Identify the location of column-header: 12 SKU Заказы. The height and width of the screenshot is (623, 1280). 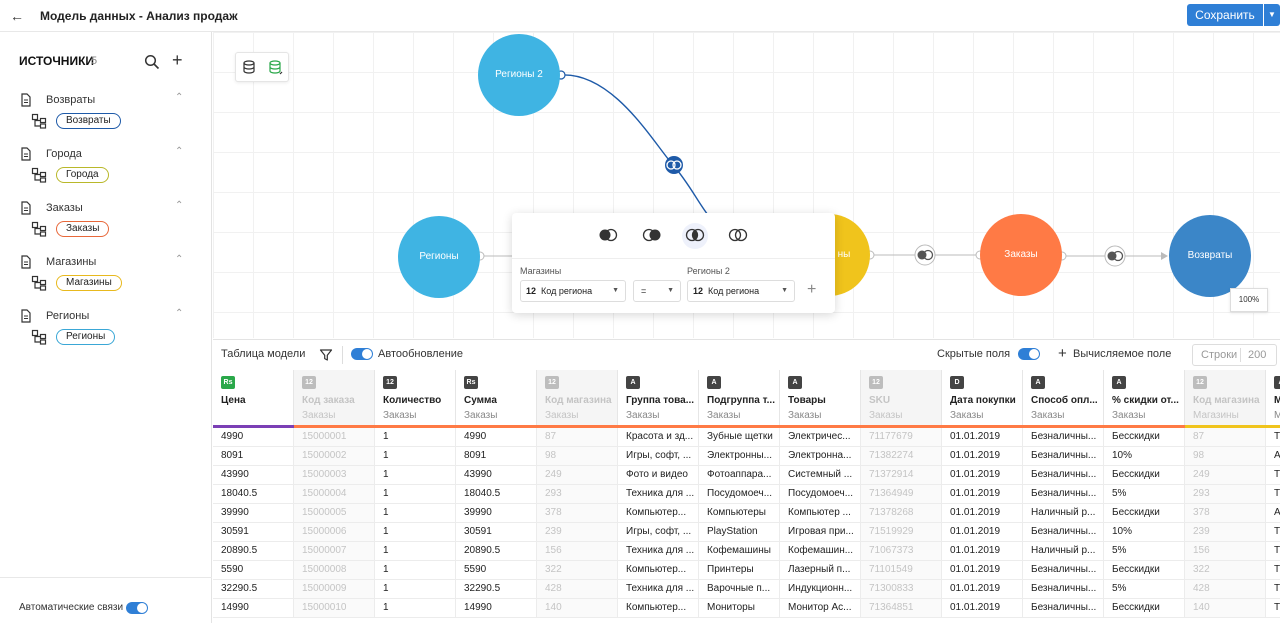
(901, 398).